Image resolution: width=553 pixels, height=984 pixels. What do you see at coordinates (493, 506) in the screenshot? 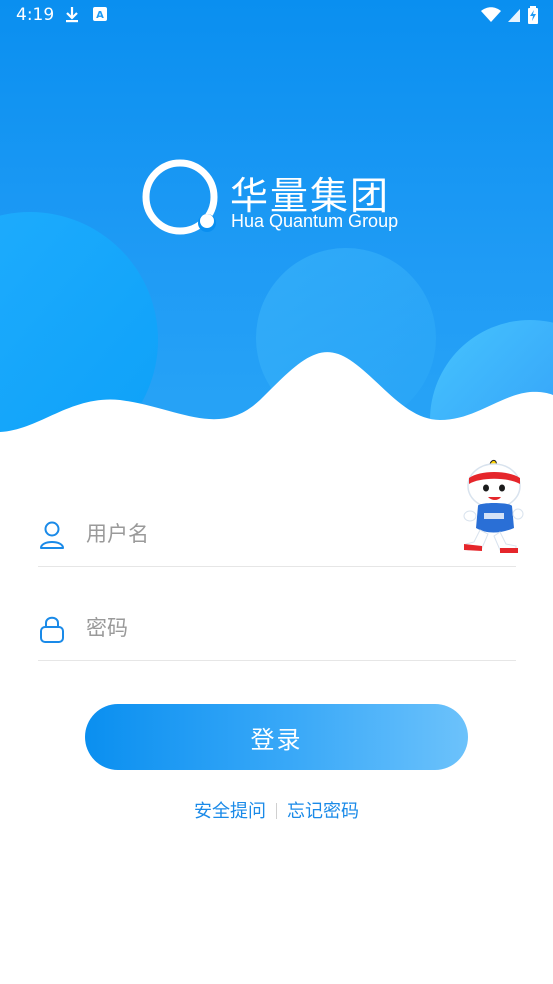
I see `mascot-image` at bounding box center [493, 506].